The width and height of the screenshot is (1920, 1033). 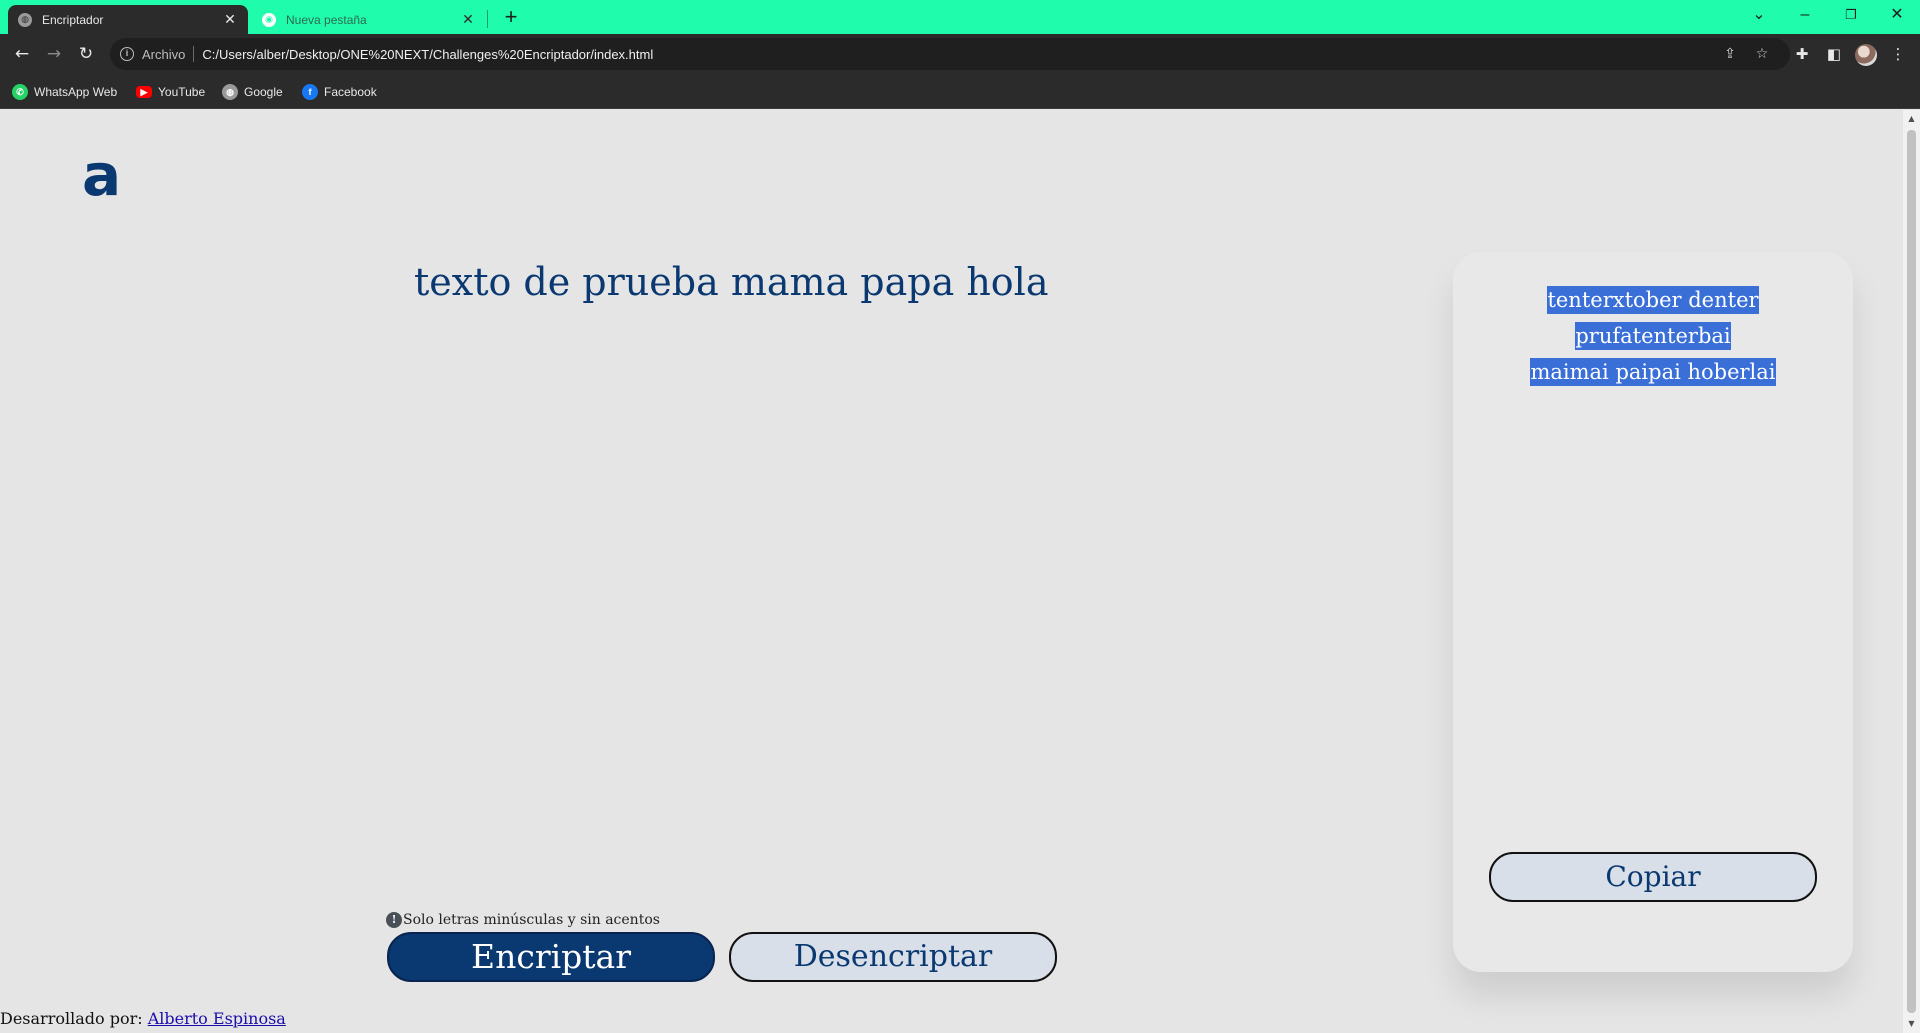 I want to click on hint-text: Solo letras minúsculas y sin acentos, so click(x=531, y=920).